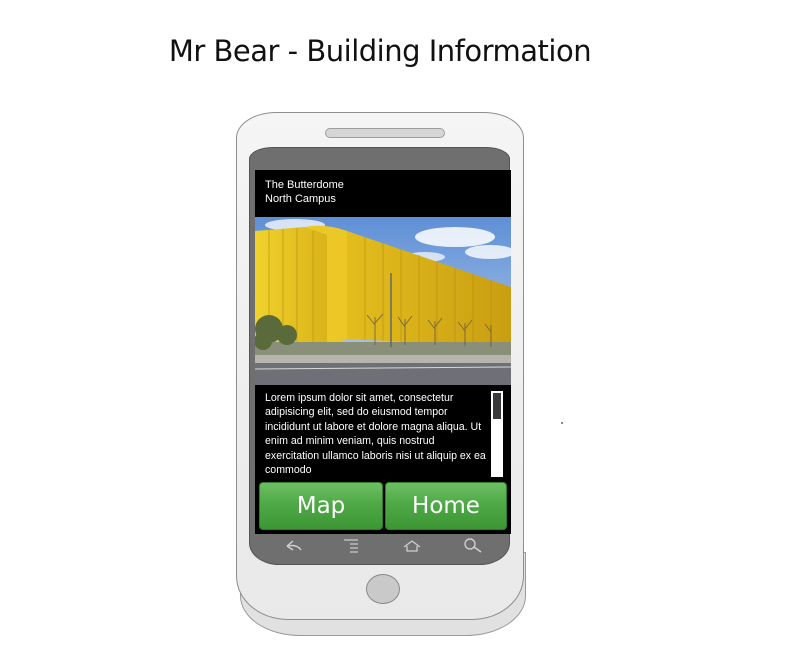 This screenshot has height=667, width=791. Describe the element at coordinates (304, 185) in the screenshot. I see `building-name: The Butterdome` at that location.